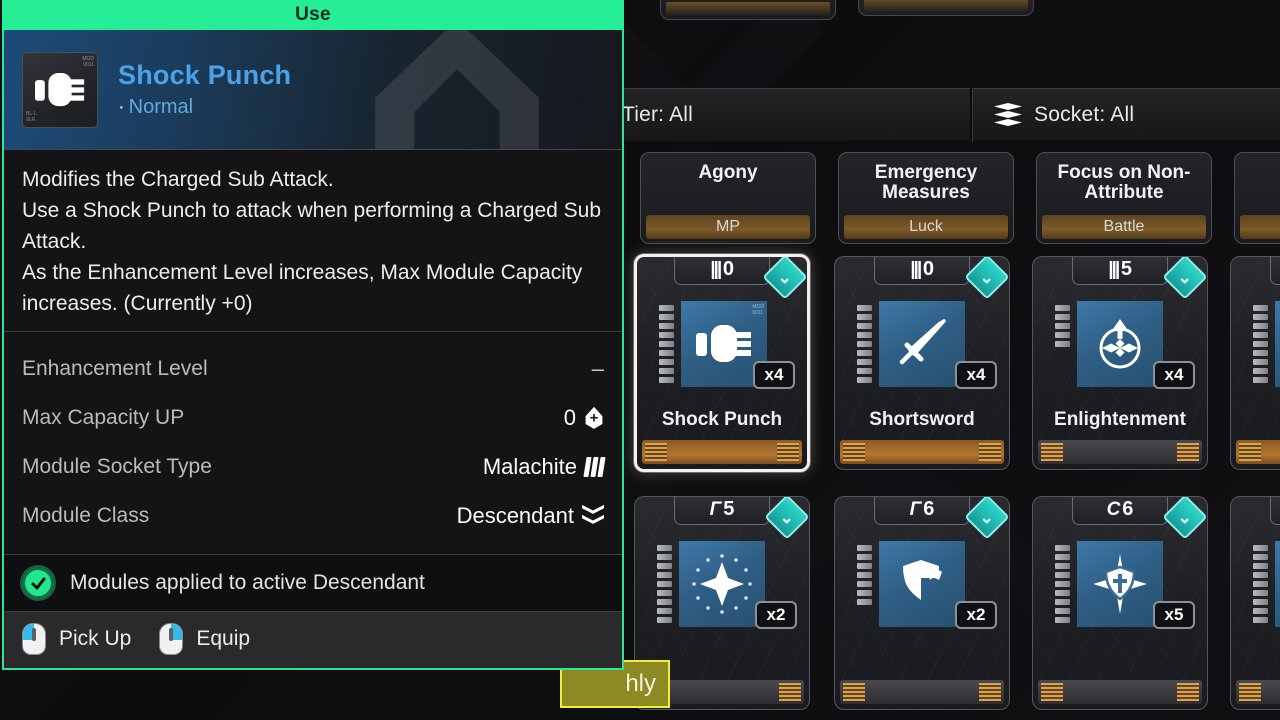 Image resolution: width=1280 pixels, height=720 pixels. Describe the element at coordinates (926, 182) in the screenshot. I see `module-name: Emergency Measures` at that location.